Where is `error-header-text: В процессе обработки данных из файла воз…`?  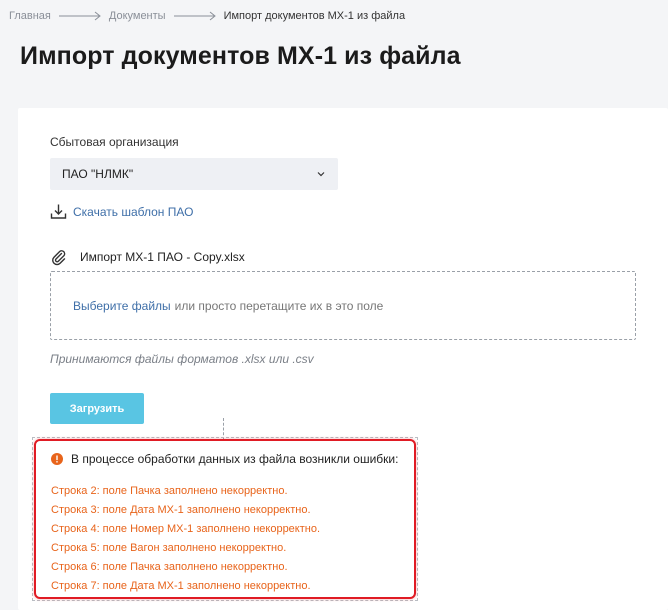 error-header-text: В процессе обработки данных из файла воз… is located at coordinates (235, 459).